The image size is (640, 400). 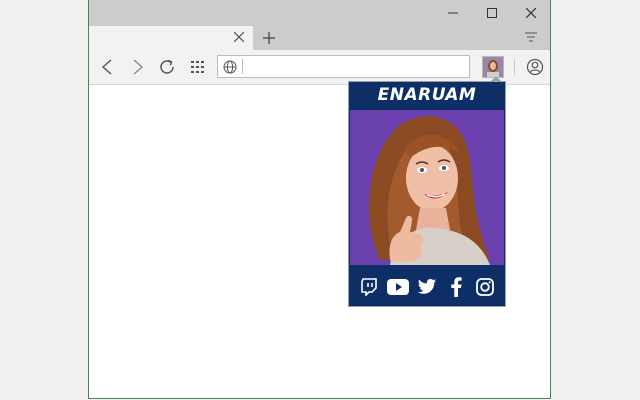 I want to click on profile-button, so click(x=535, y=67).